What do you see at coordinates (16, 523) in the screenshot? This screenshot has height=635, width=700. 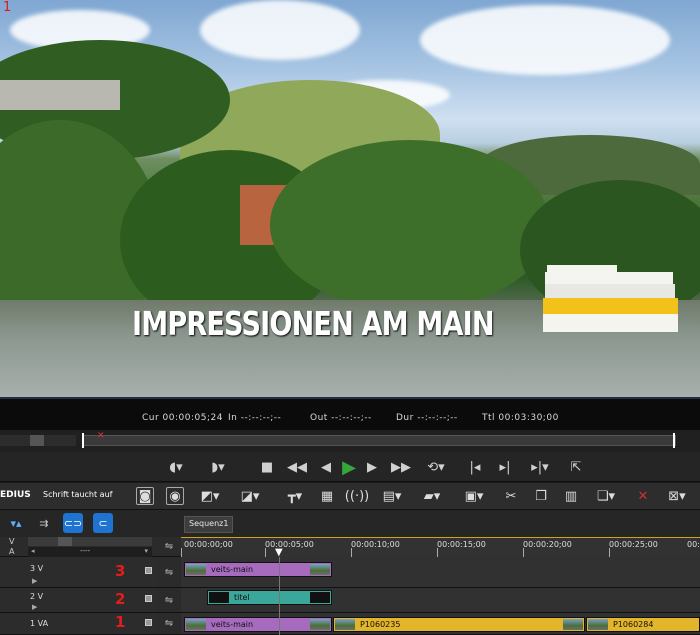 I see `mode-icon: ▾▴` at bounding box center [16, 523].